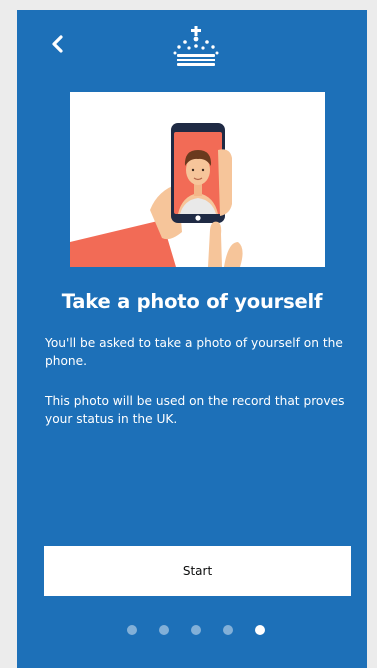  I want to click on back-button, so click(58, 44).